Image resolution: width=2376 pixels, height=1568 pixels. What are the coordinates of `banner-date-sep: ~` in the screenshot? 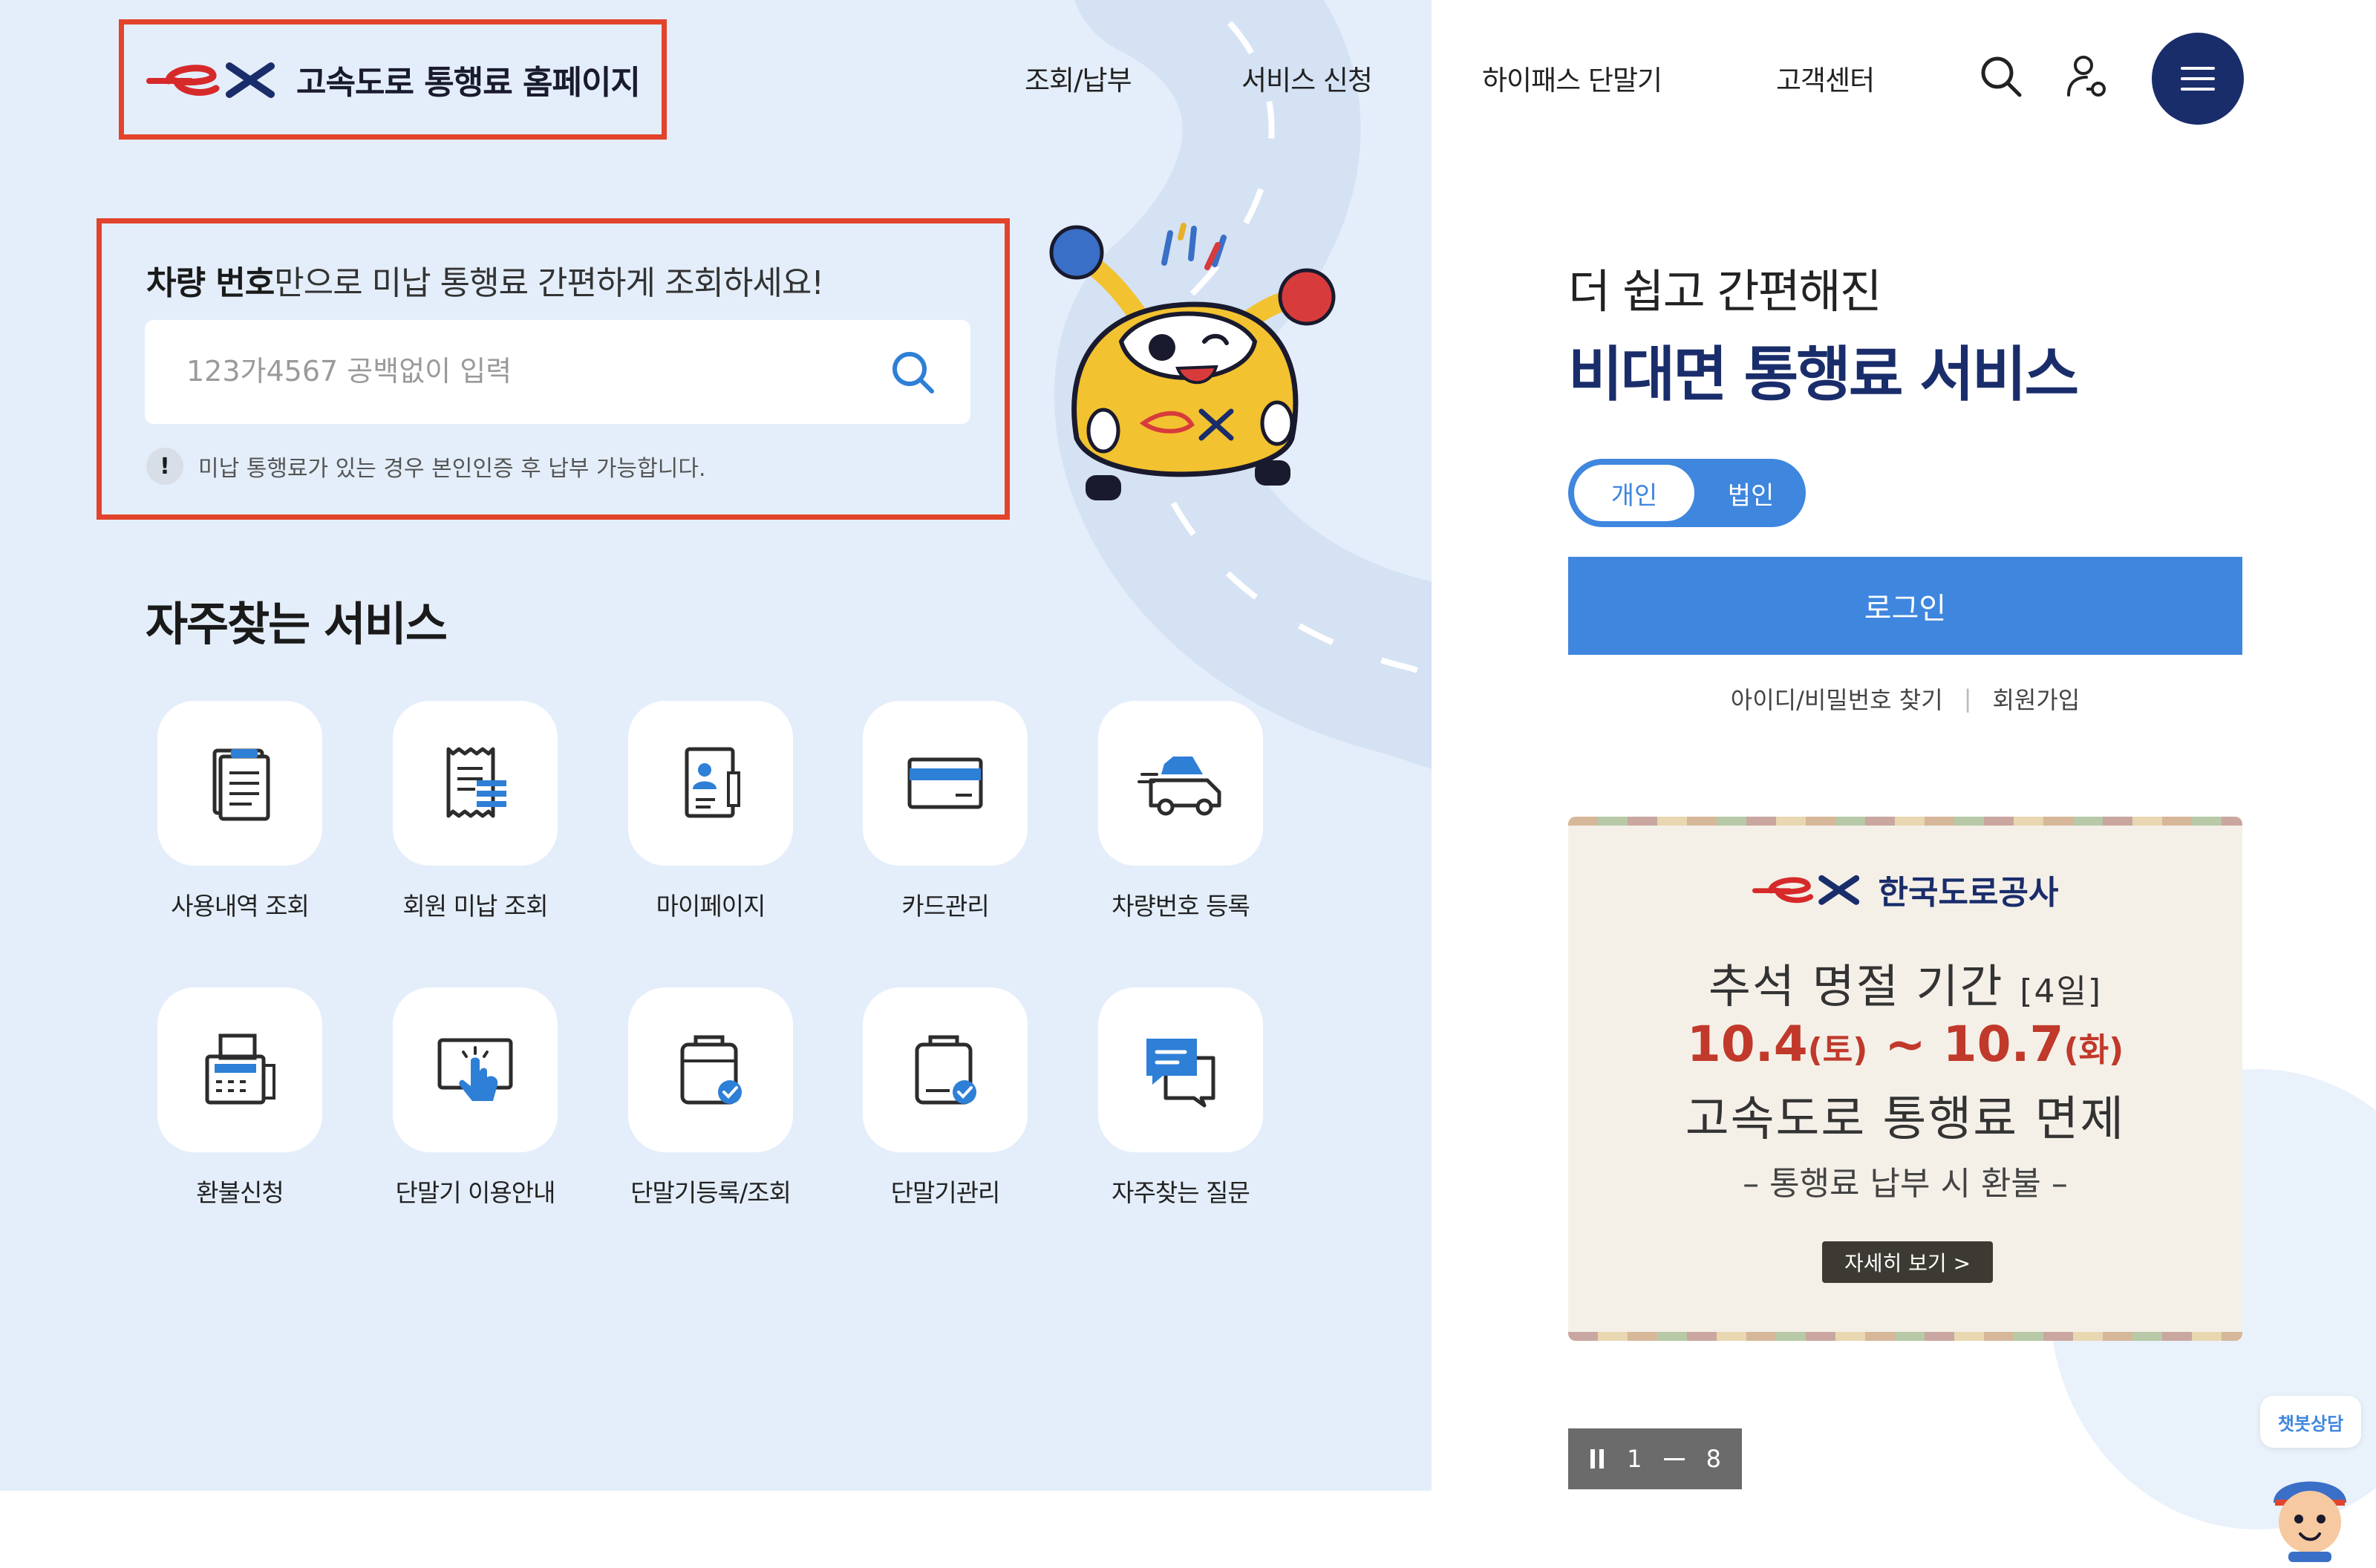 It's located at (1905, 1044).